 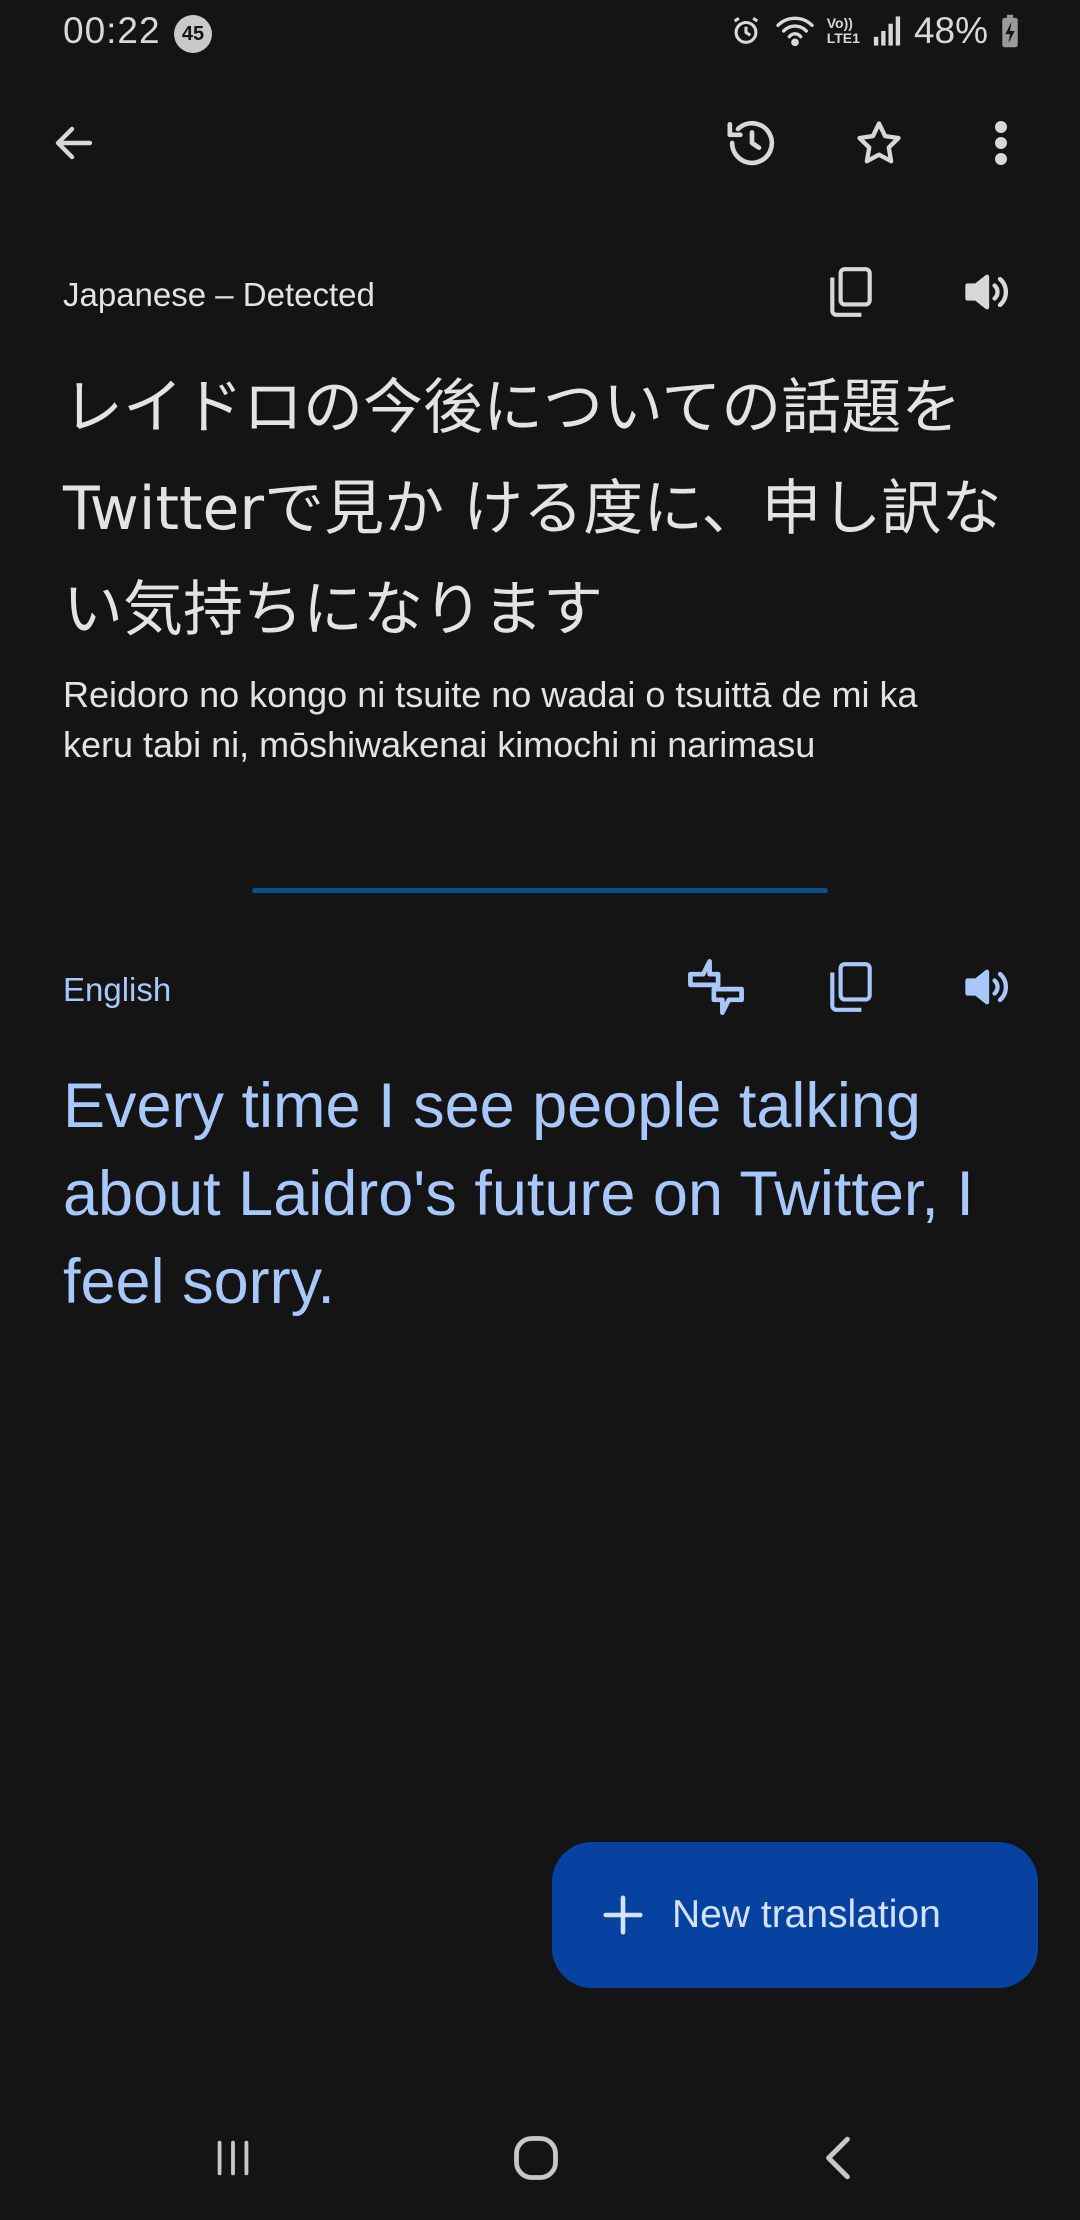 What do you see at coordinates (887, 31) in the screenshot?
I see `signal-icon` at bounding box center [887, 31].